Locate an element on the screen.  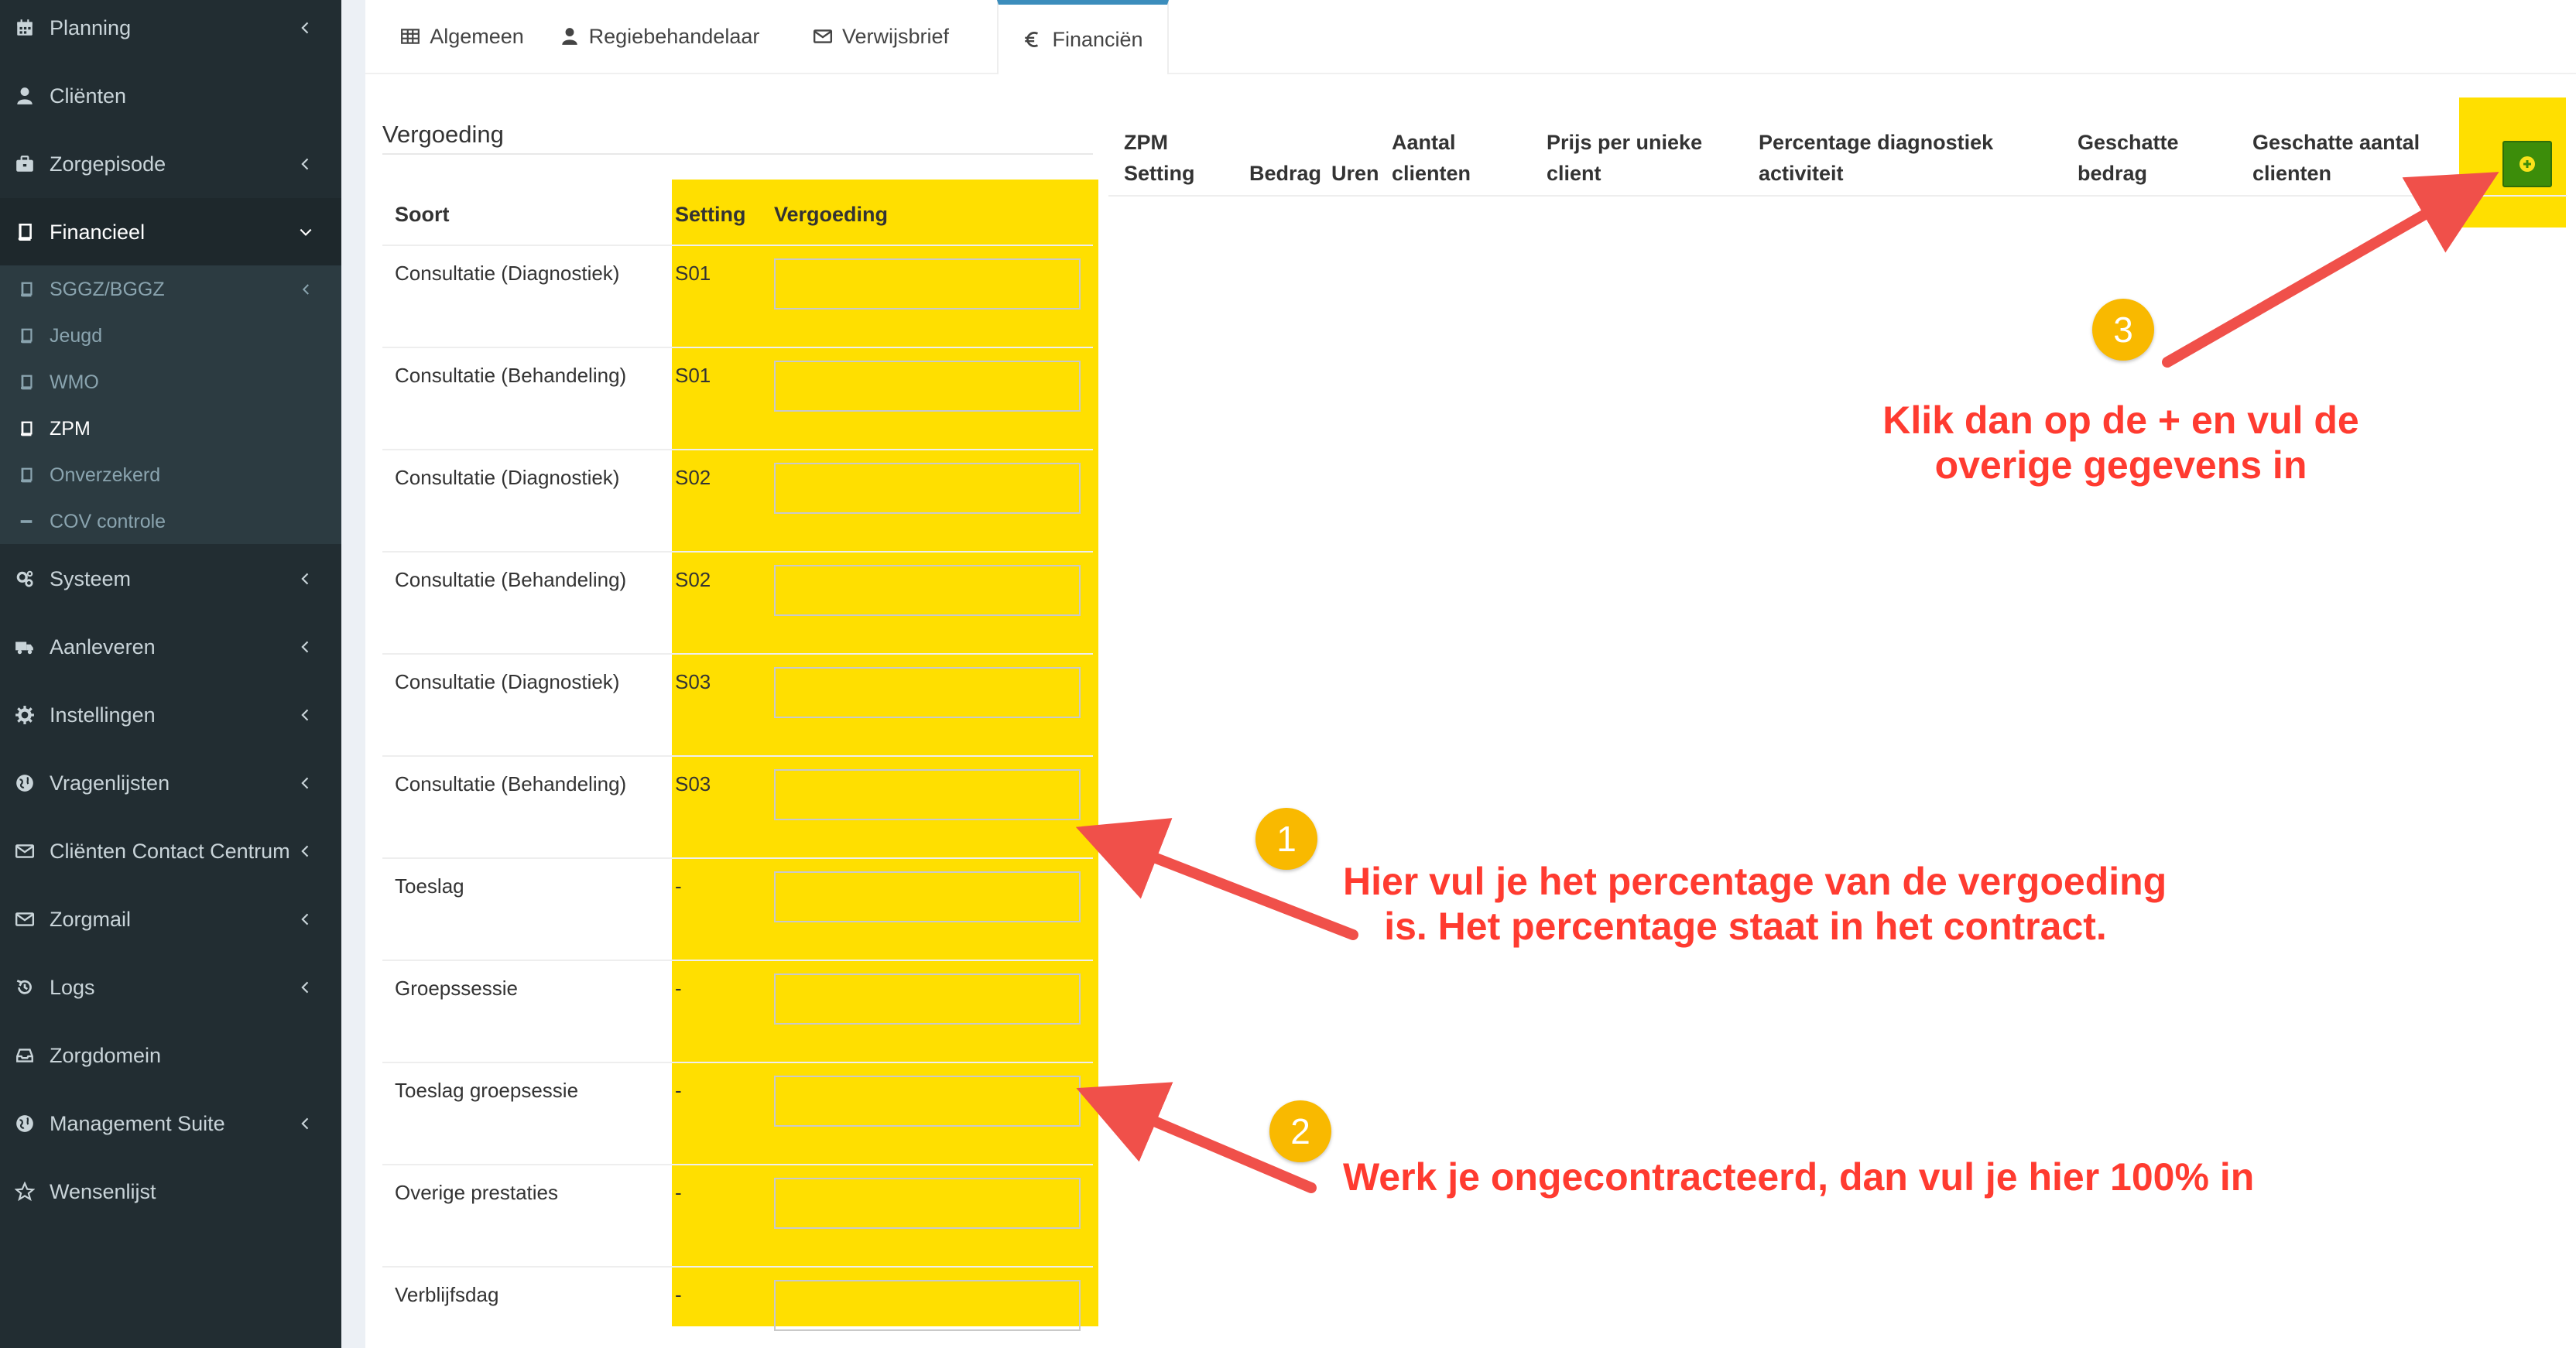
cogs-icon-wrap is located at coordinates (25, 579).